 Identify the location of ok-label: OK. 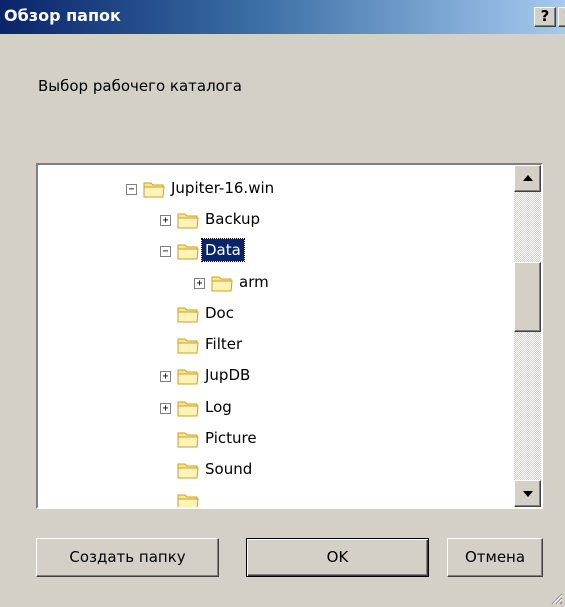
(337, 557).